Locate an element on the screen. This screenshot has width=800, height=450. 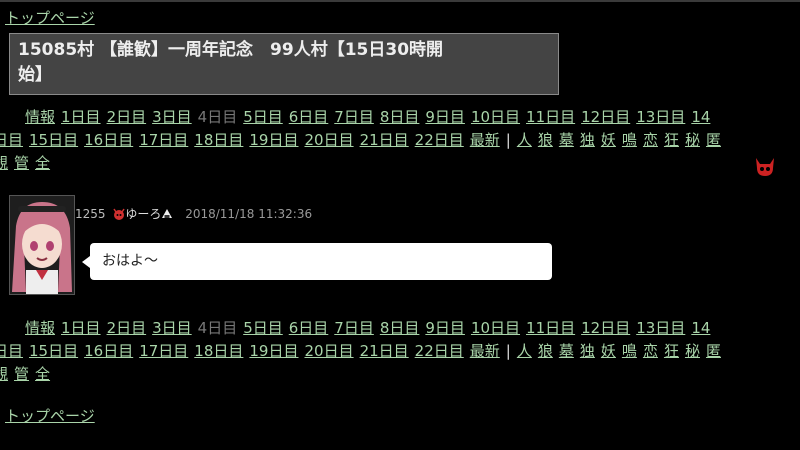
onigiri-icon is located at coordinates (167, 213).